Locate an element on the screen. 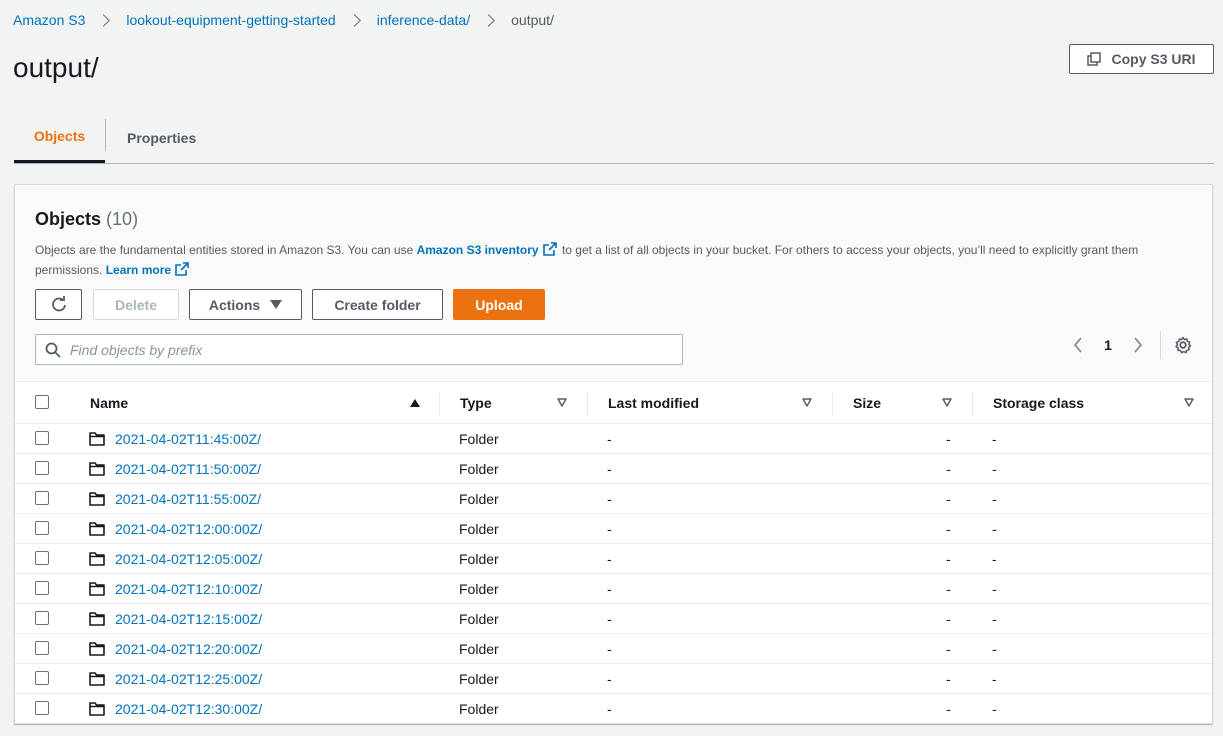 This screenshot has height=736, width=1223. table-row: 2021-04-02T12:05:00Z/Folder - - - is located at coordinates (613, 559).